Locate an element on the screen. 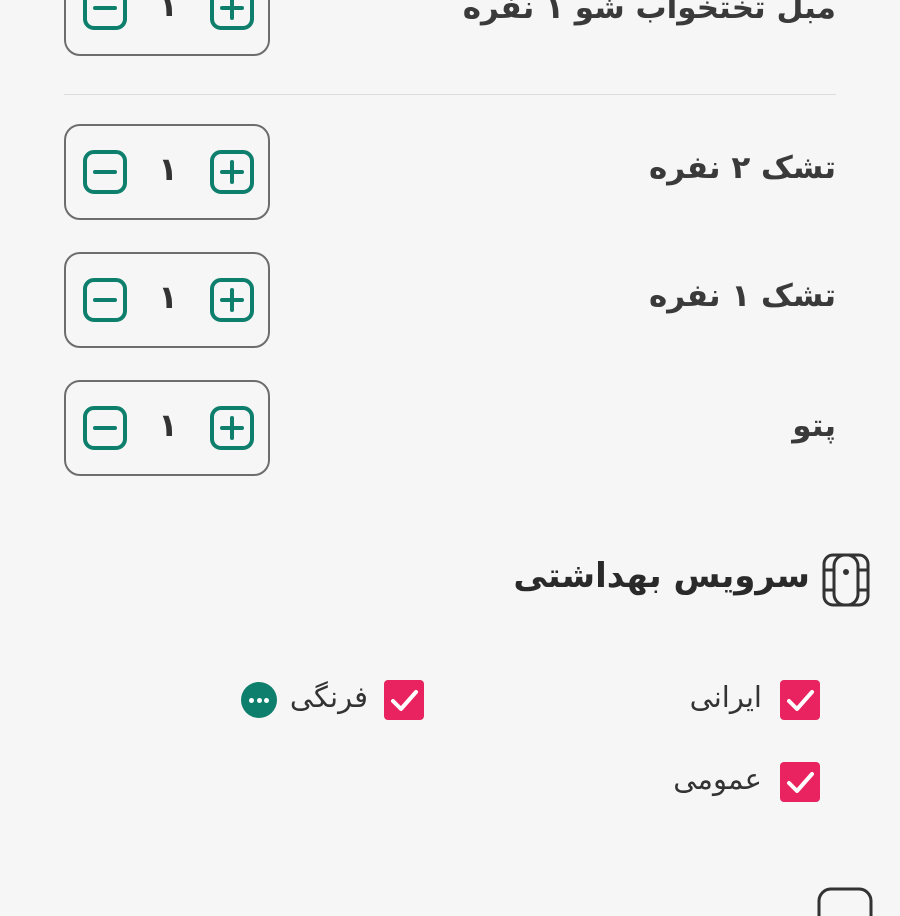 The image size is (900, 916). option-label-omoomi: عمومی is located at coordinates (717, 779).